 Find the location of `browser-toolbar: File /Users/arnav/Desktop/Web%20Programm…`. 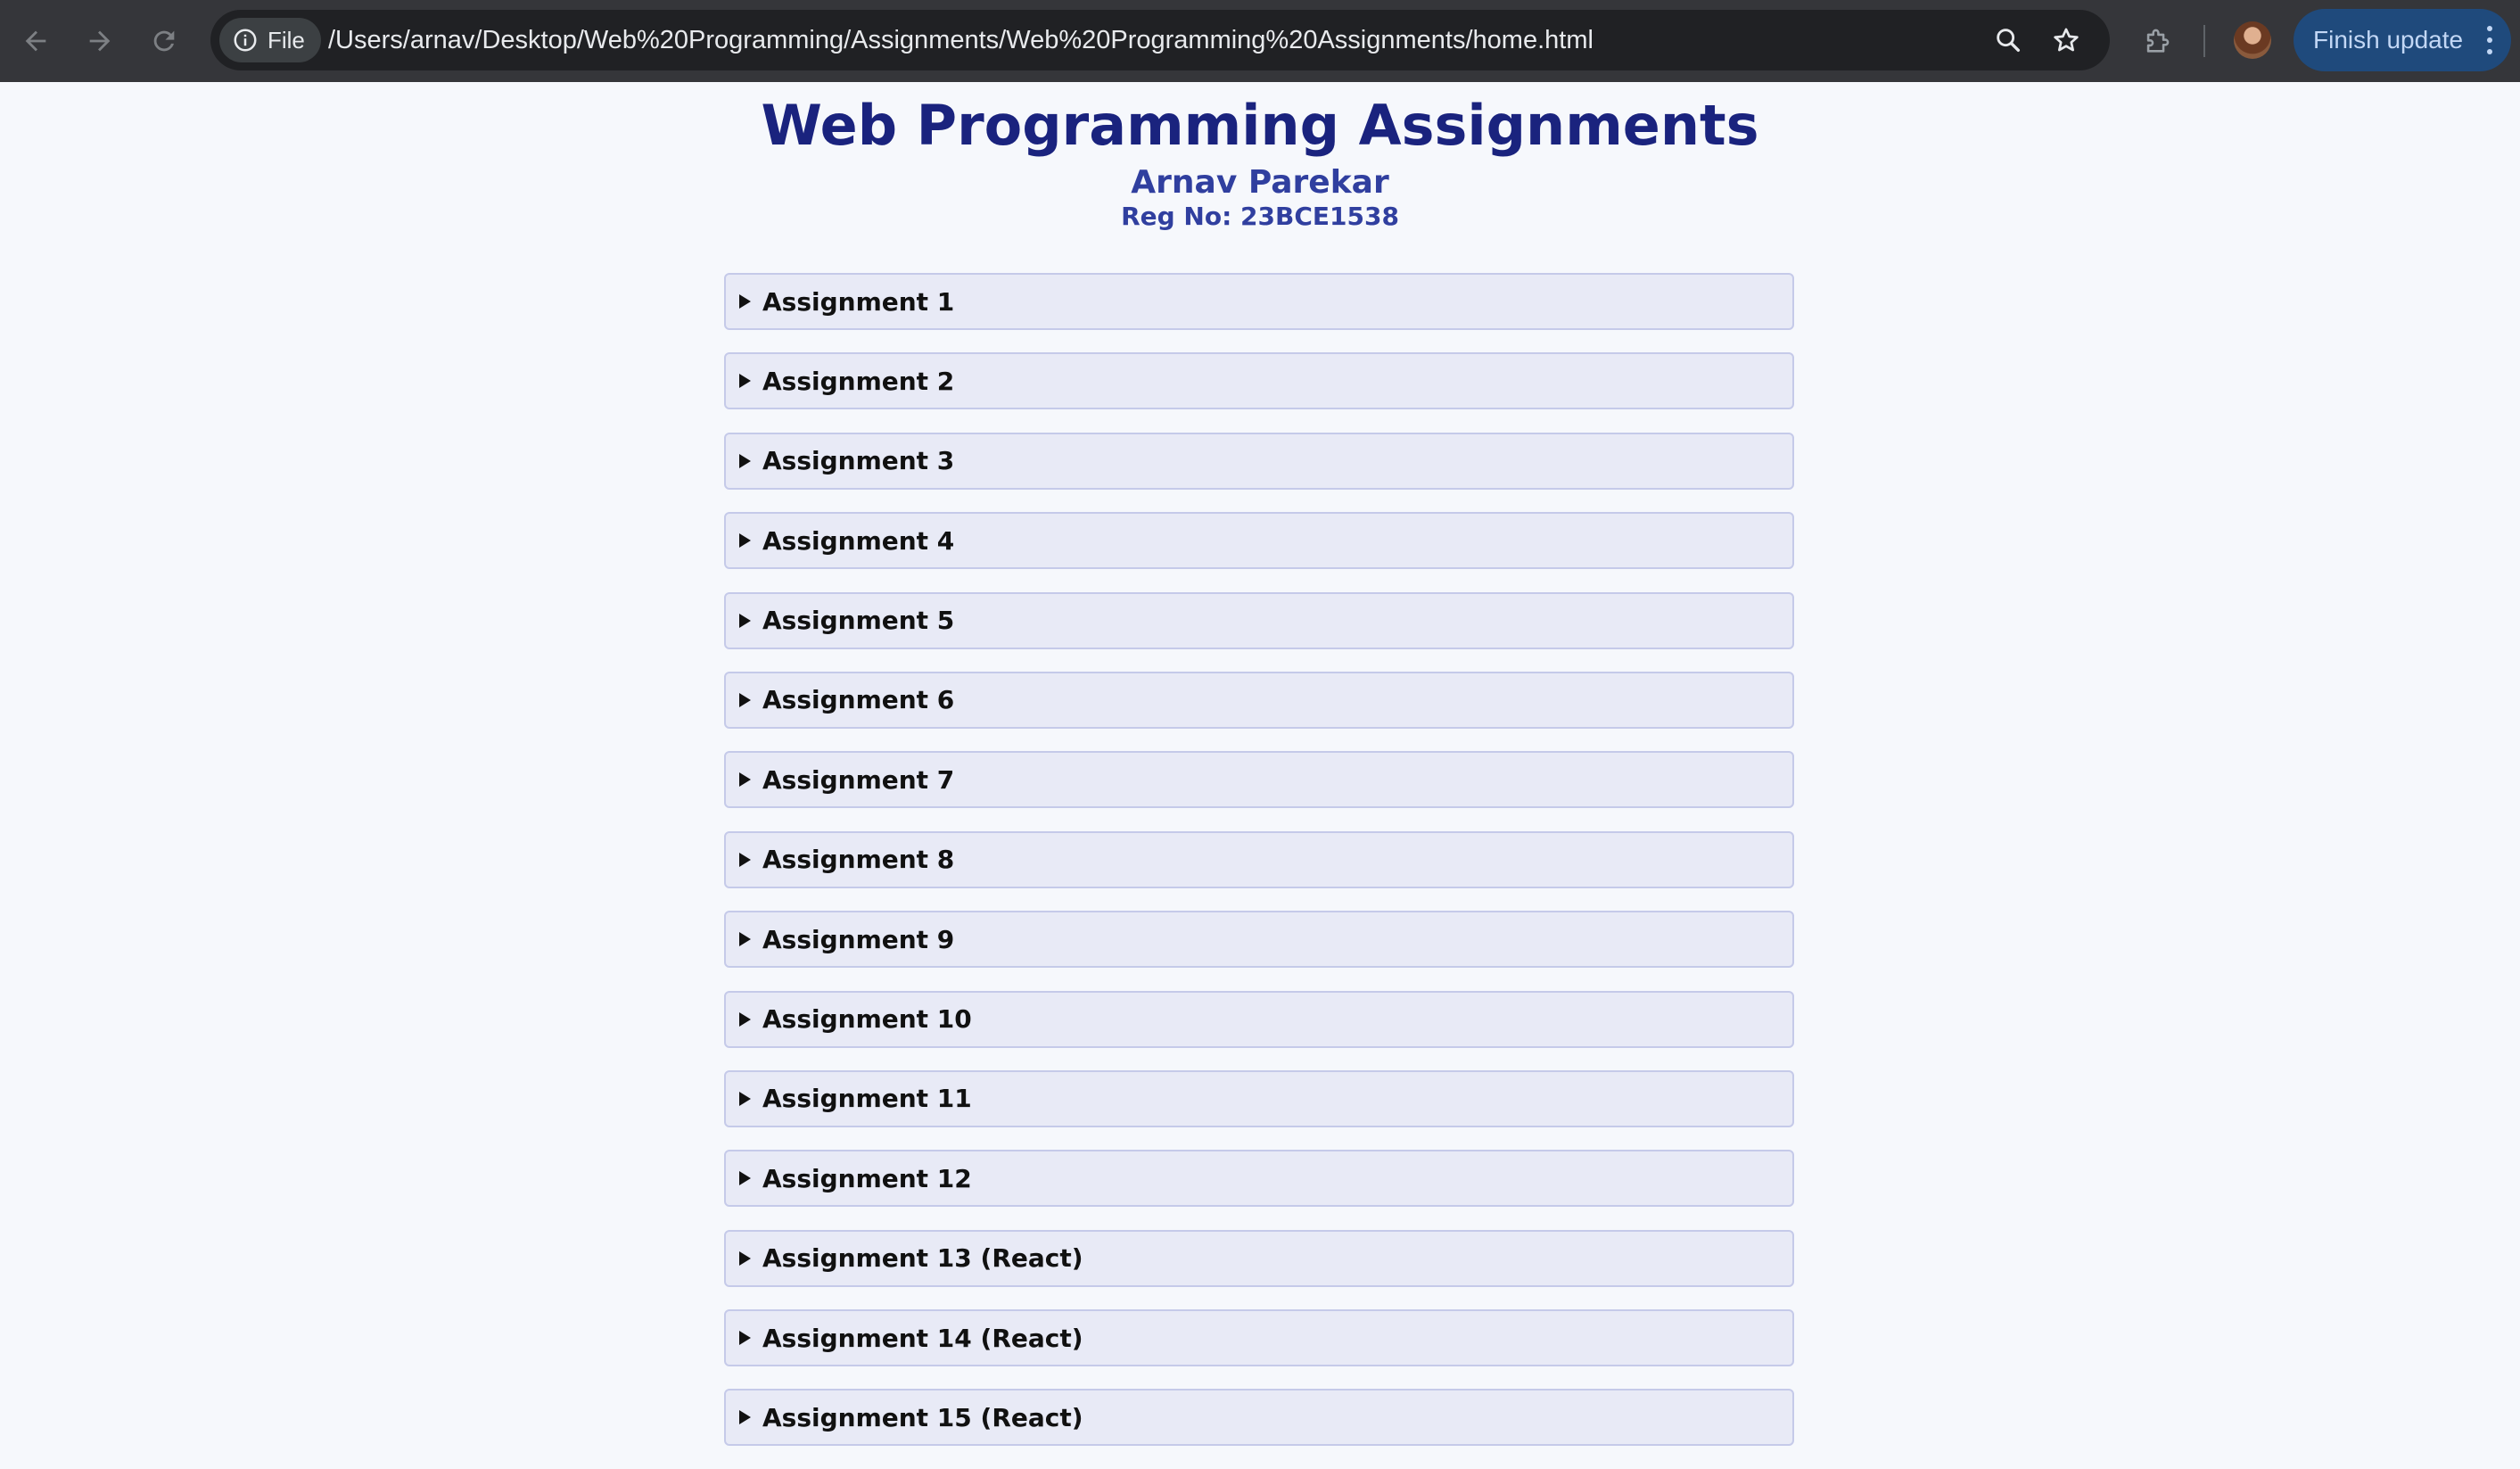

browser-toolbar: File /Users/arnav/Desktop/Web%20Programm… is located at coordinates (1260, 41).